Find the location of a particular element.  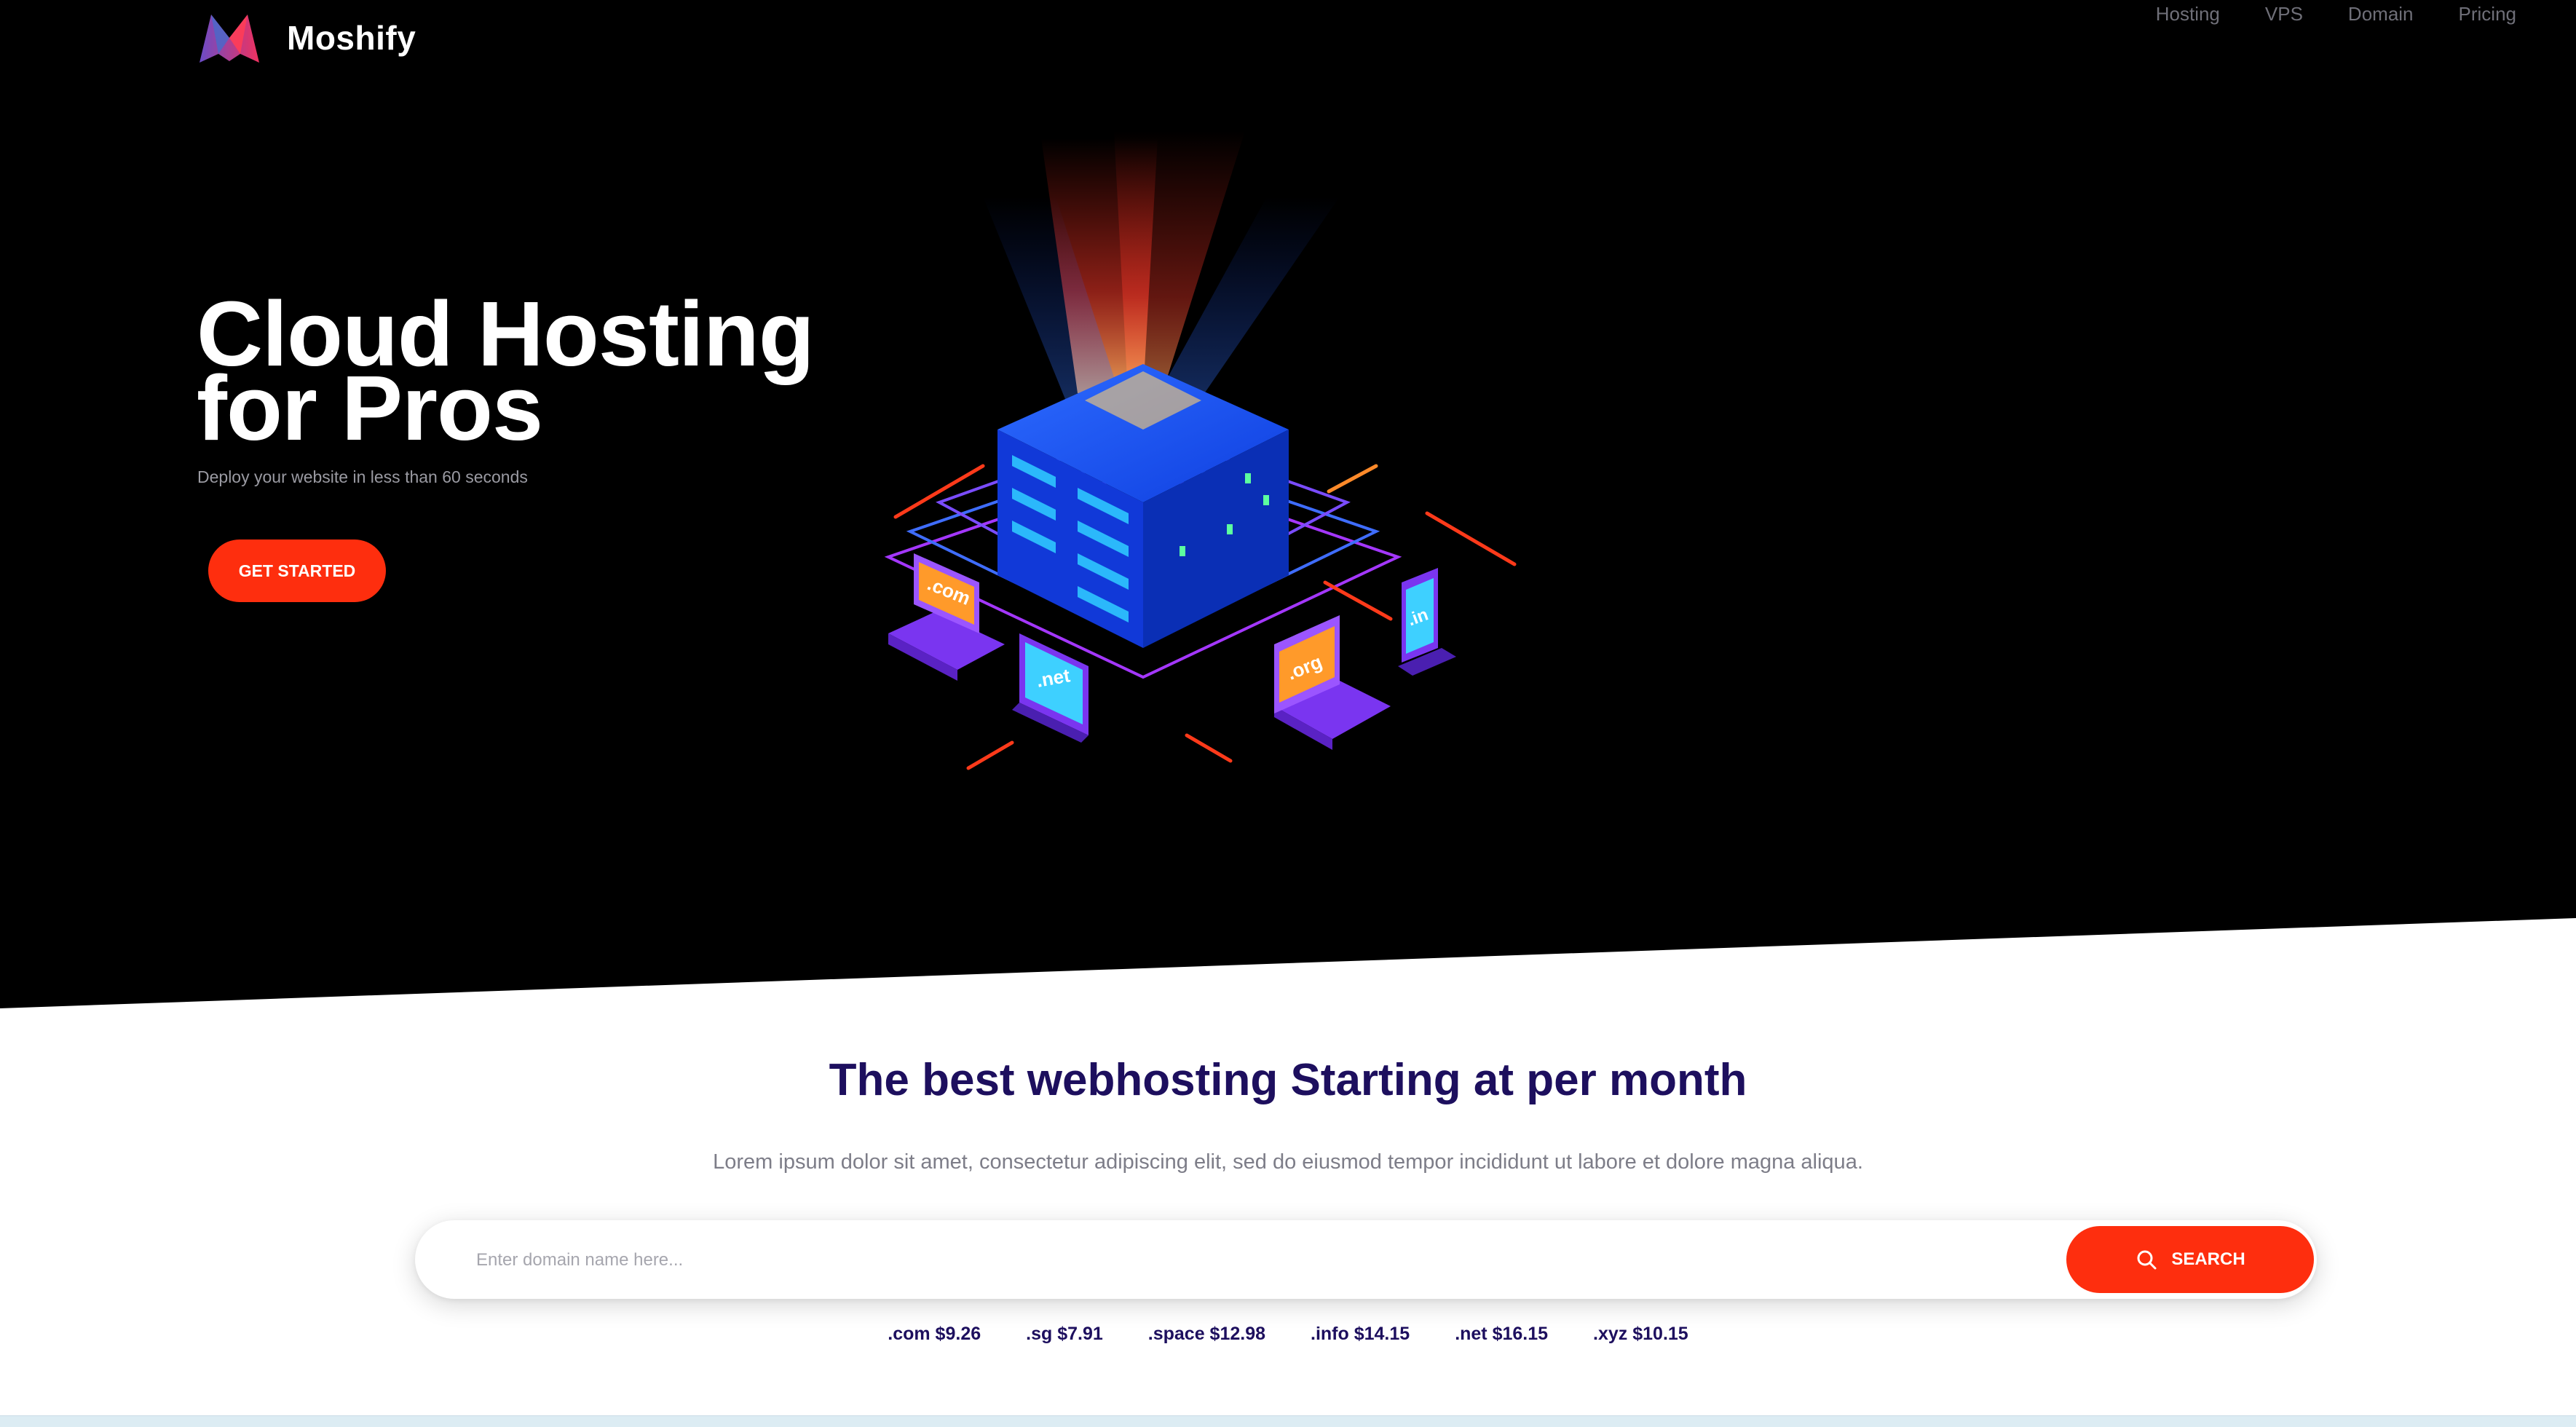

top-nav: Hosting VPS Domain Pricing is located at coordinates (2336, 14).